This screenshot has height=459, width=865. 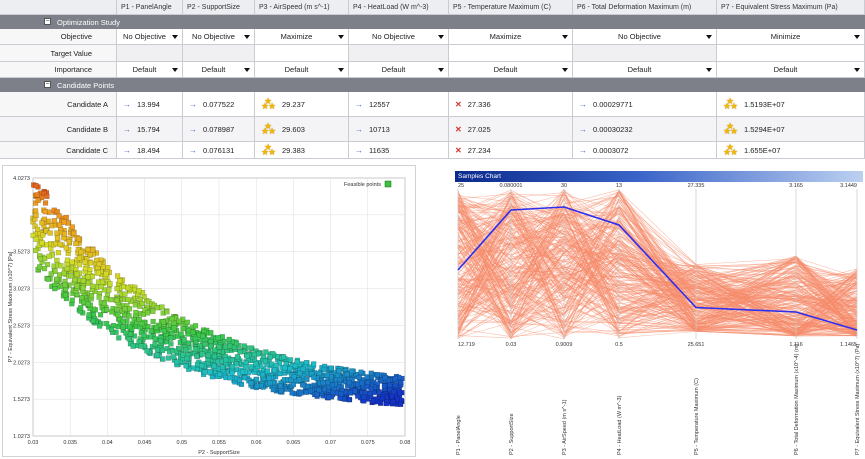 What do you see at coordinates (645, 37) in the screenshot?
I see `dropdown-objective-row-6: No Objective` at bounding box center [645, 37].